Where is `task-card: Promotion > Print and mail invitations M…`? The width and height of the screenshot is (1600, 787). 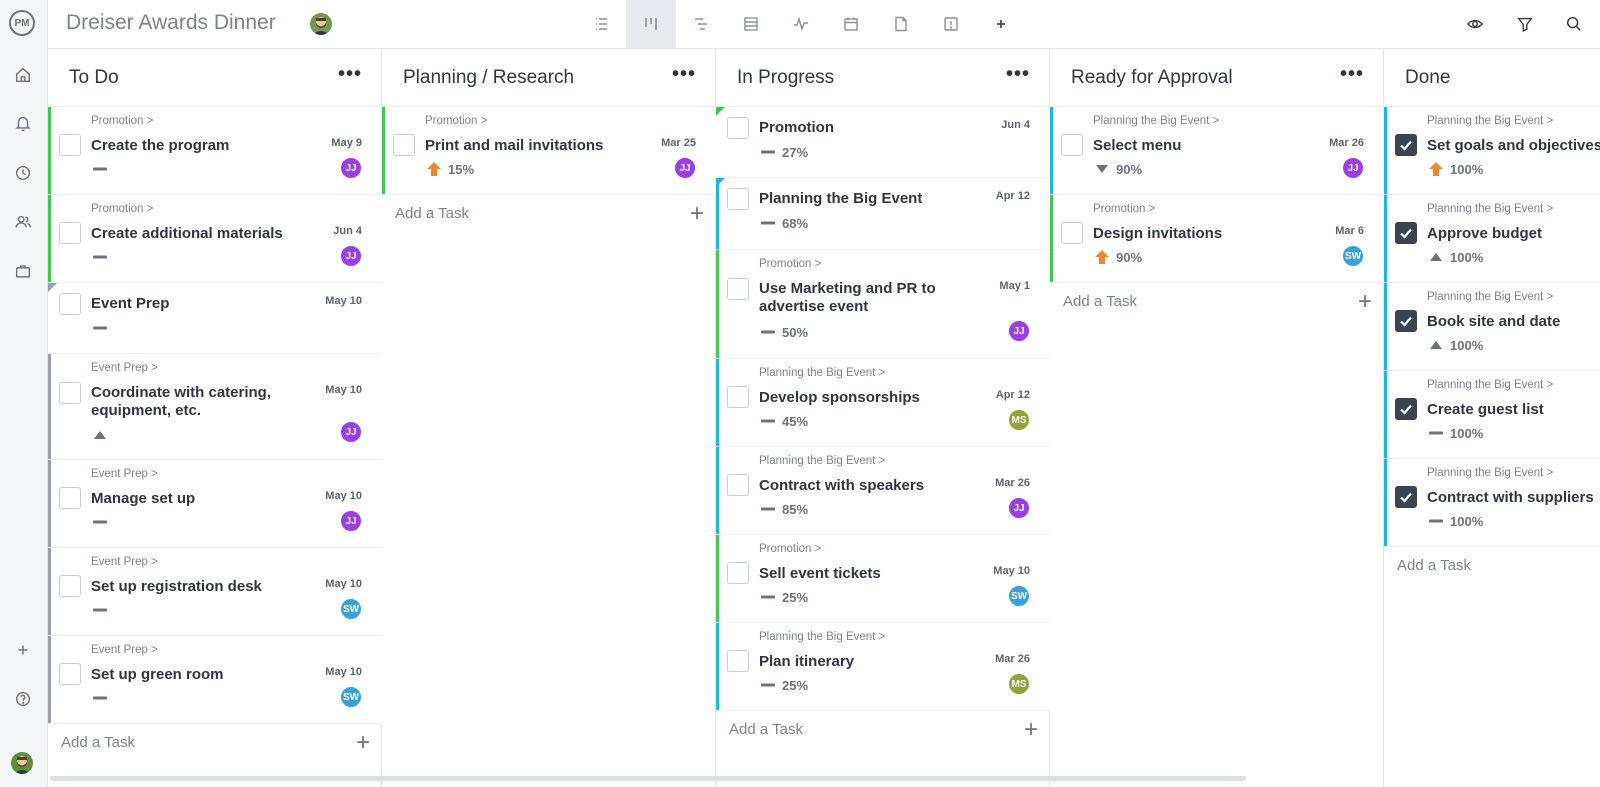 task-card: Promotion > Print and mail invitations M… is located at coordinates (549, 151).